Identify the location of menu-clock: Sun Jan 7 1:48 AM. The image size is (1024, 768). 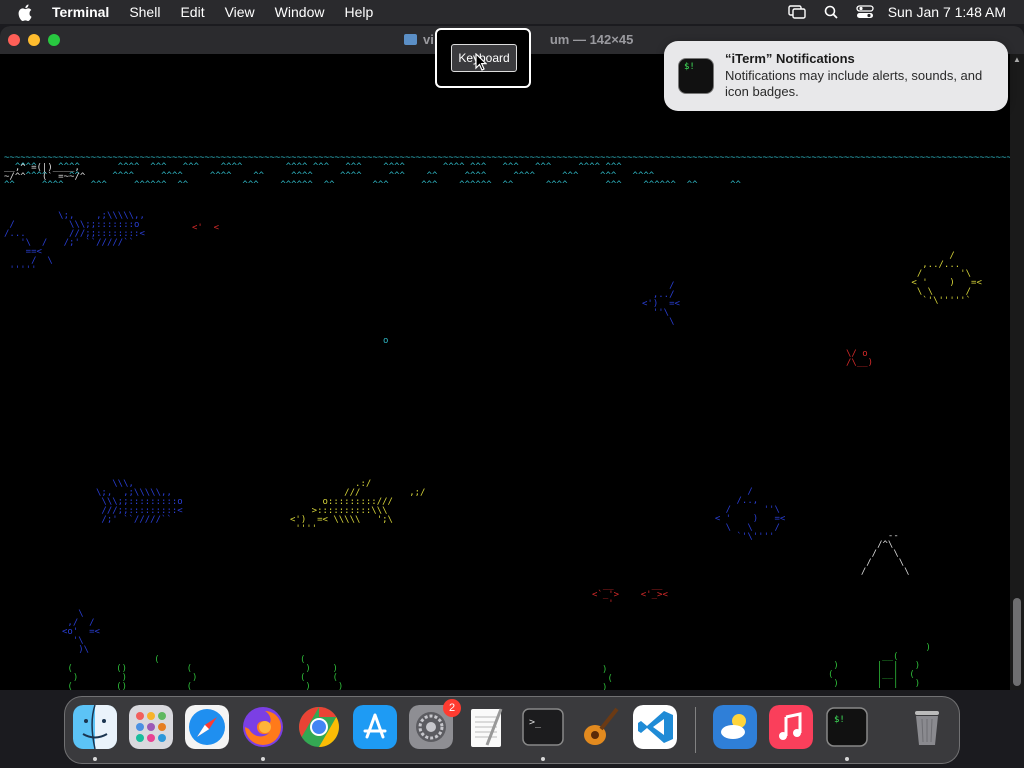
(947, 12).